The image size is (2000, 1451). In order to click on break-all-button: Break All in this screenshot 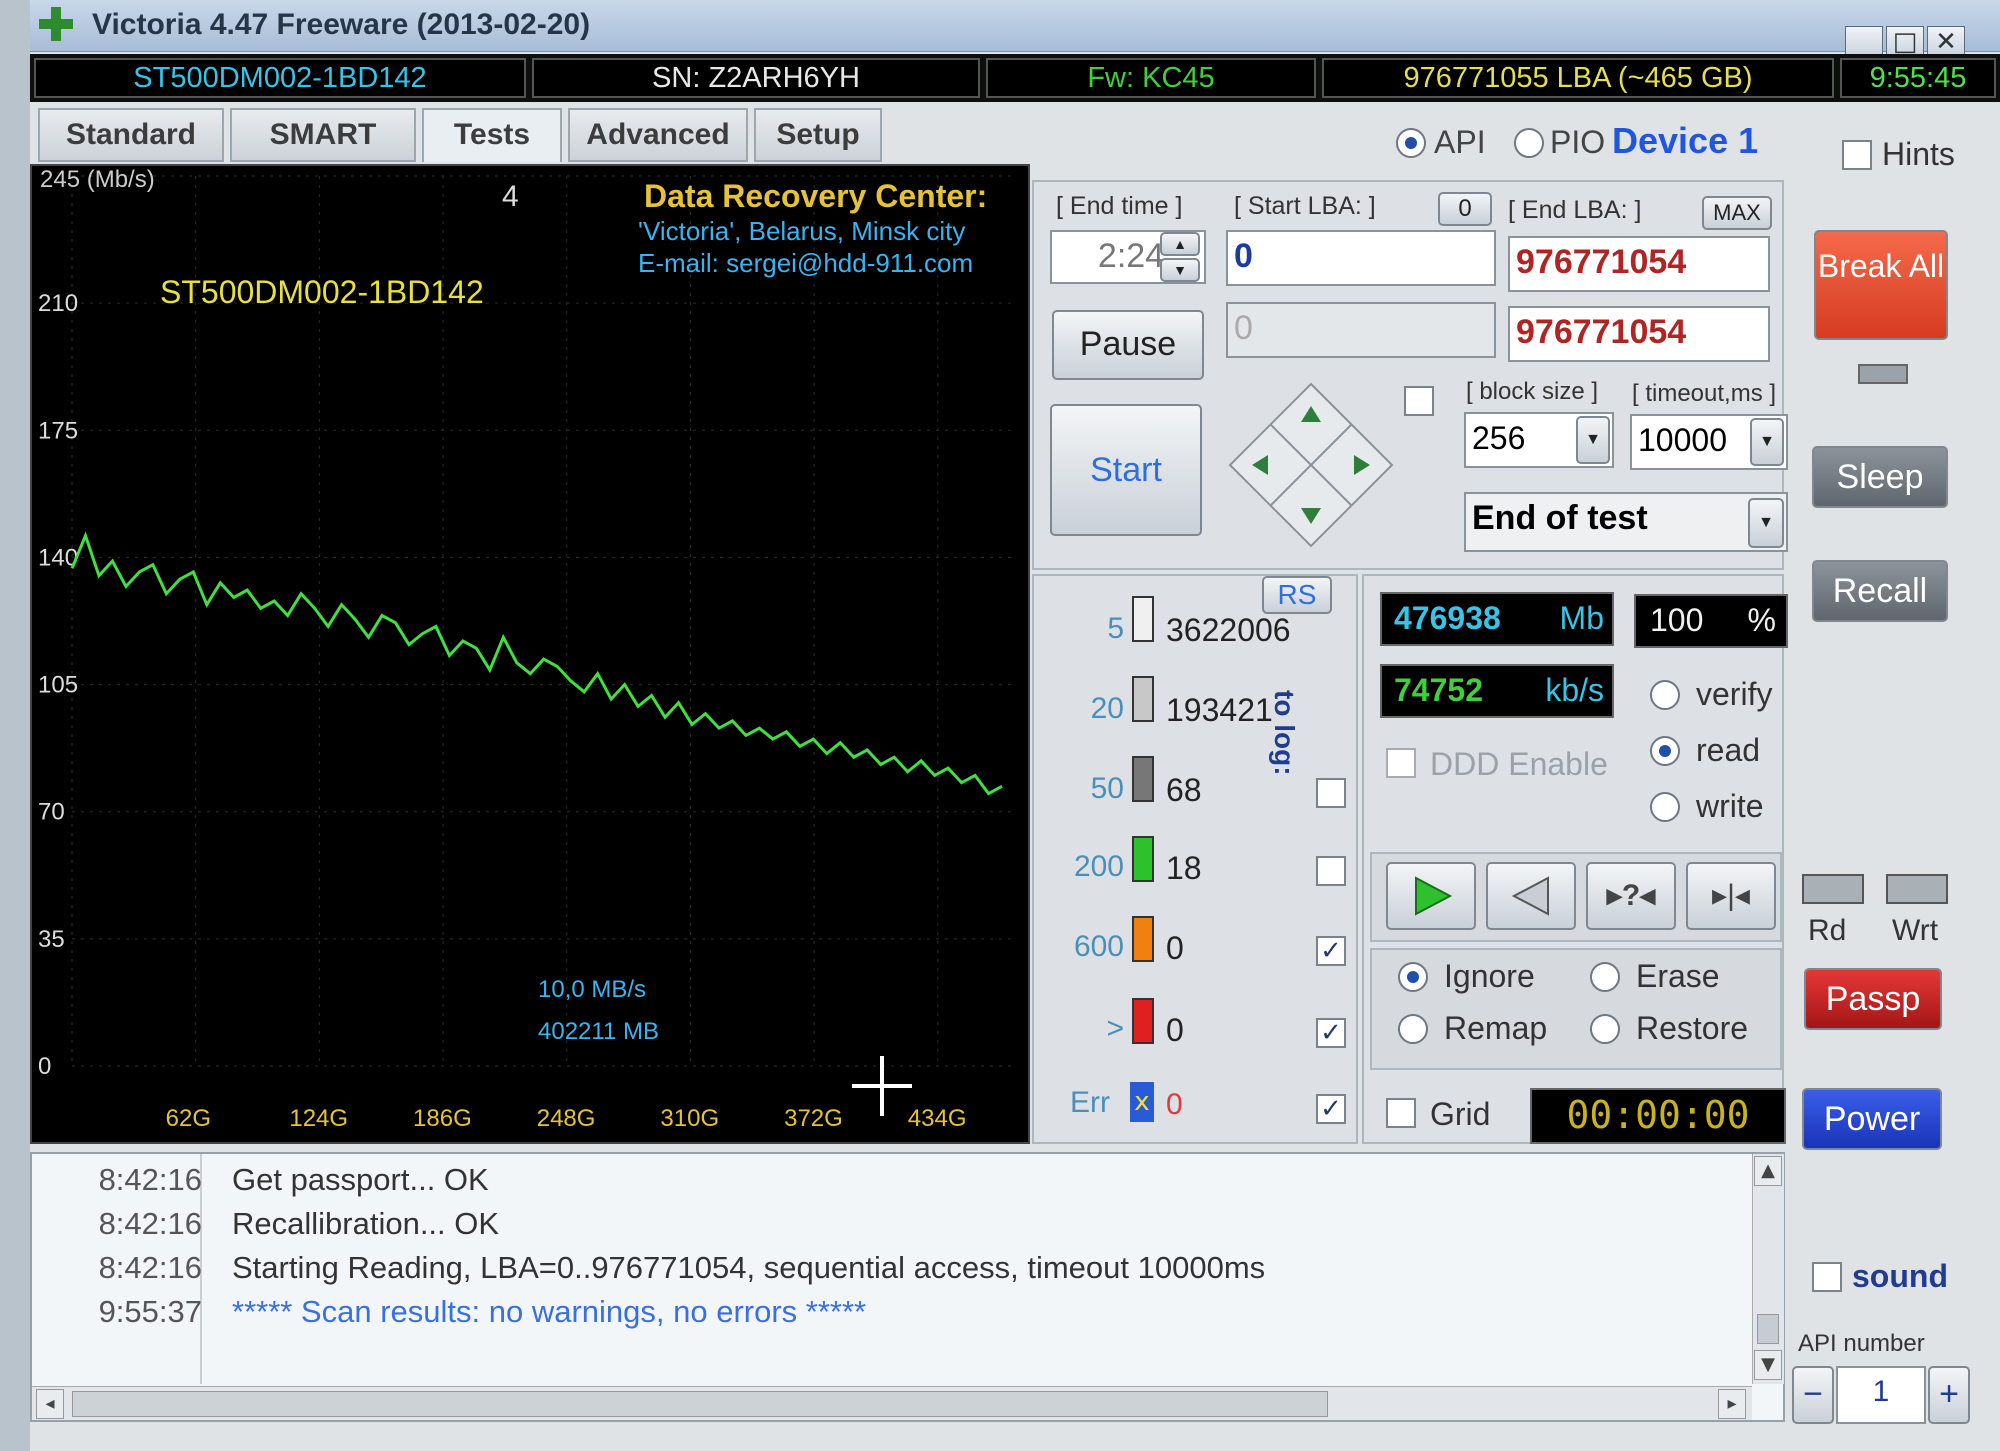, I will do `click(1881, 285)`.